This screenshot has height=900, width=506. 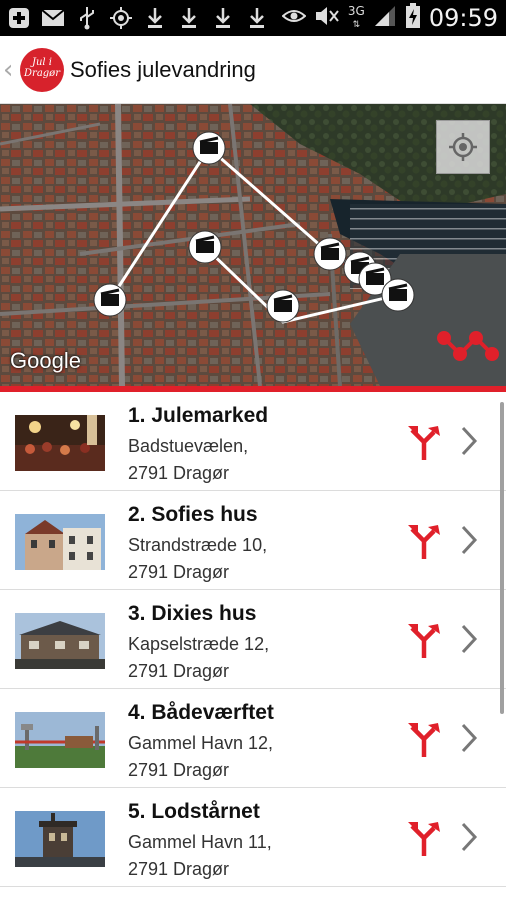 I want to click on thumbnail-sofies-hus, so click(x=60, y=542).